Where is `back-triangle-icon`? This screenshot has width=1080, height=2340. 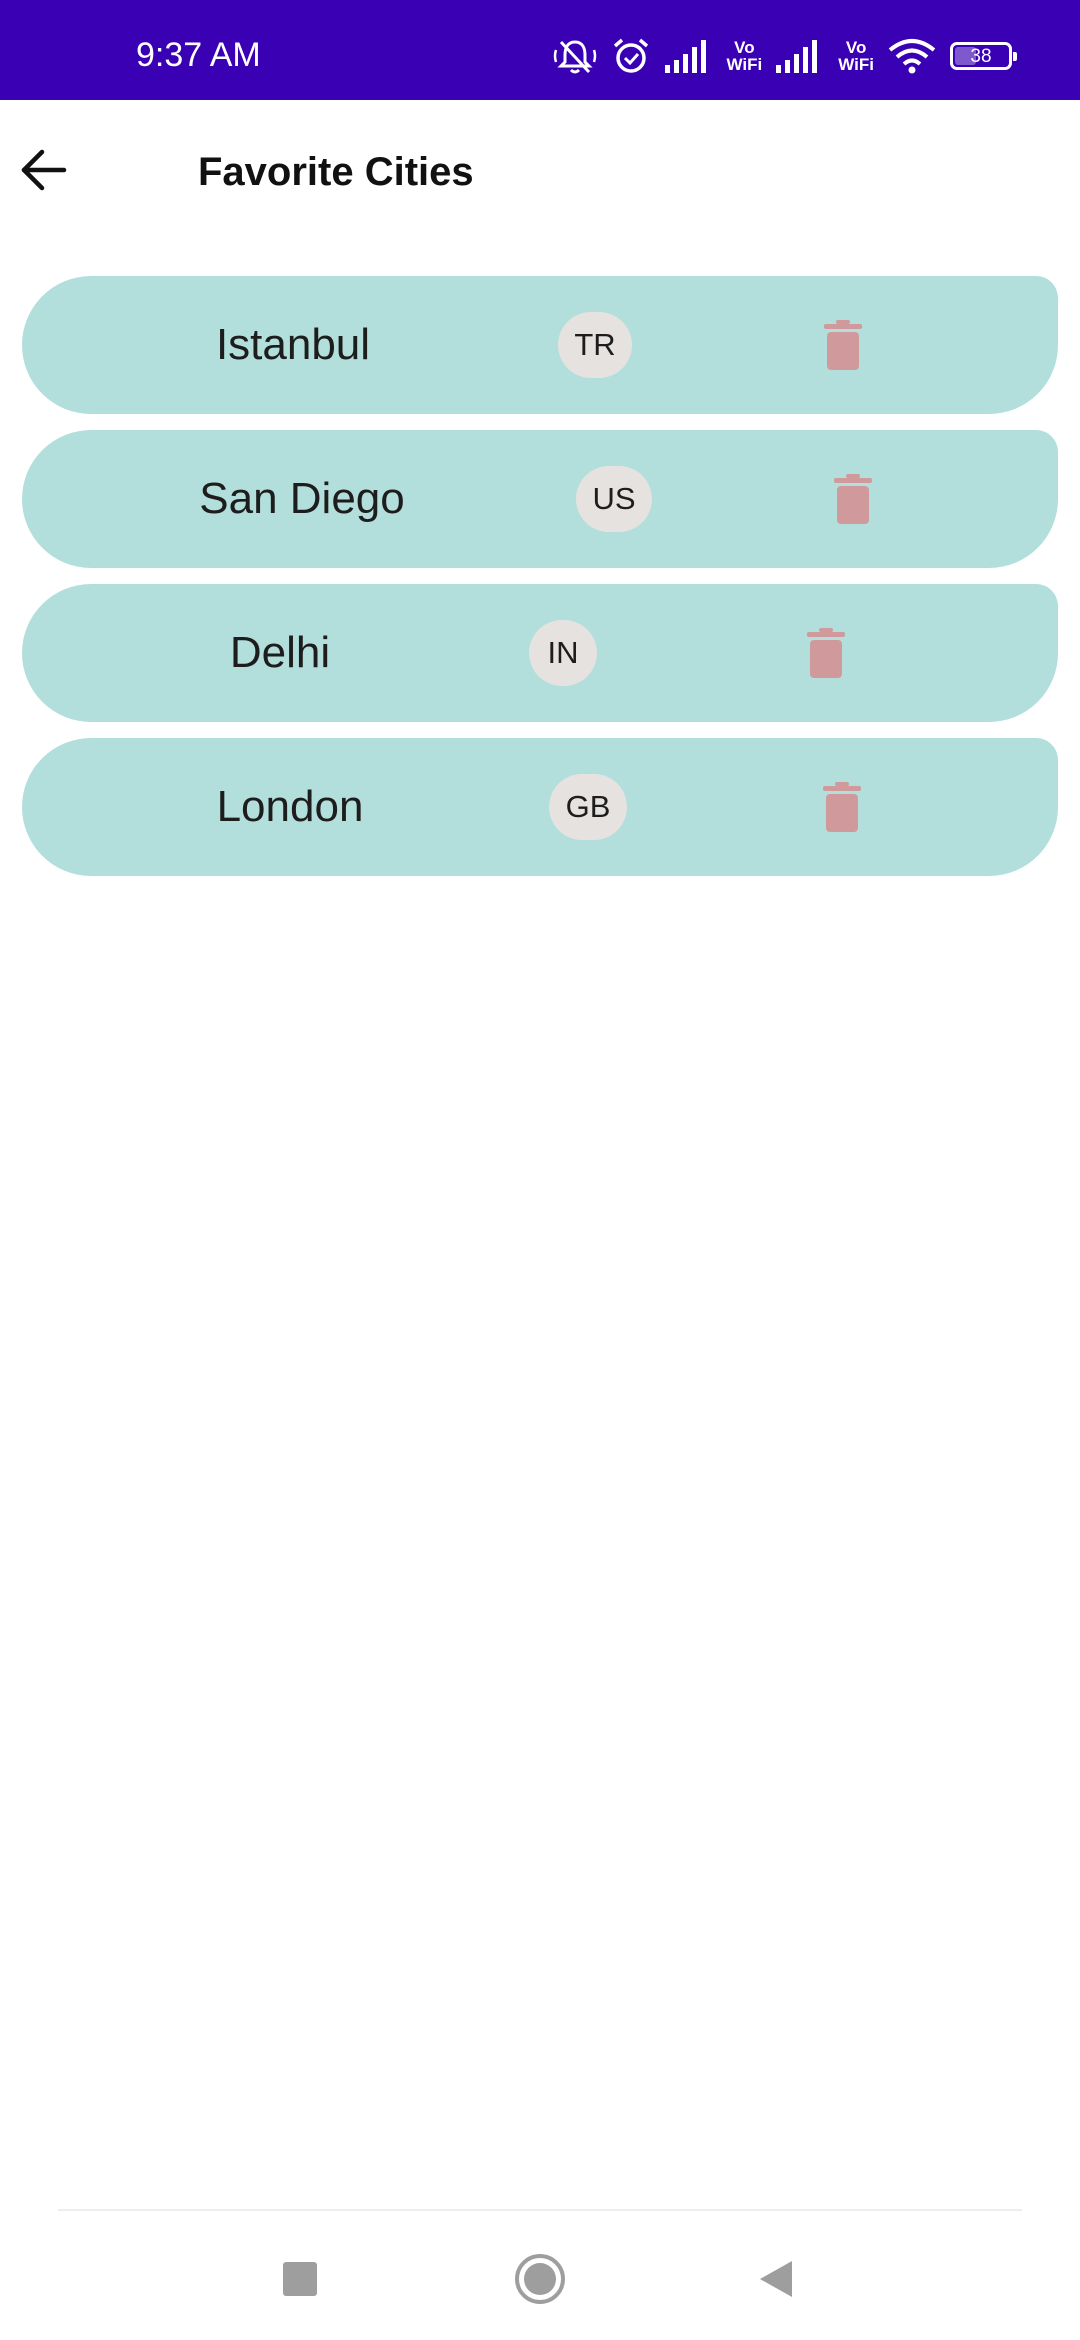 back-triangle-icon is located at coordinates (776, 2279).